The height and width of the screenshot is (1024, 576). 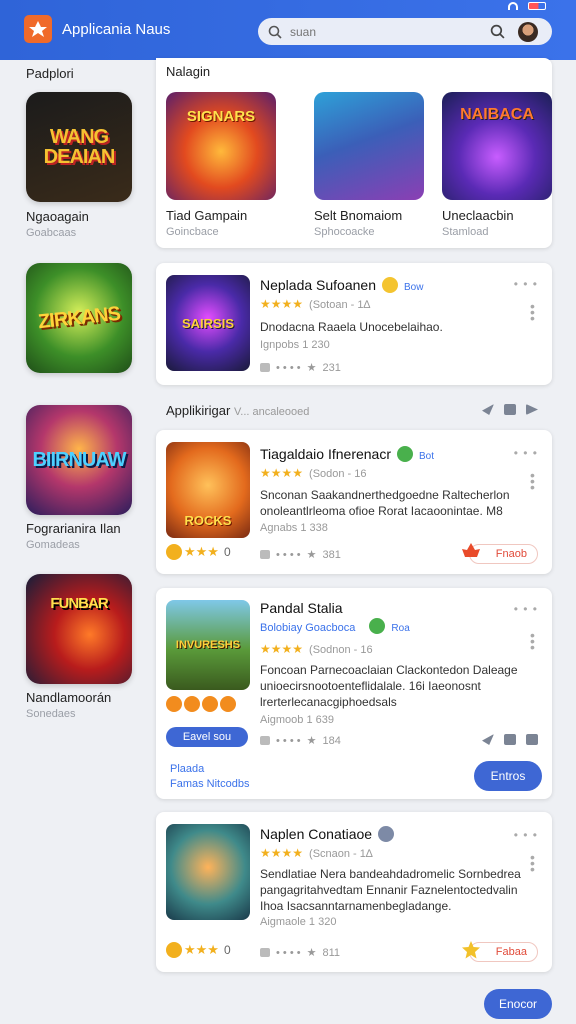 I want to click on featured-game-name: Selt Bnomaiom, so click(x=358, y=215).